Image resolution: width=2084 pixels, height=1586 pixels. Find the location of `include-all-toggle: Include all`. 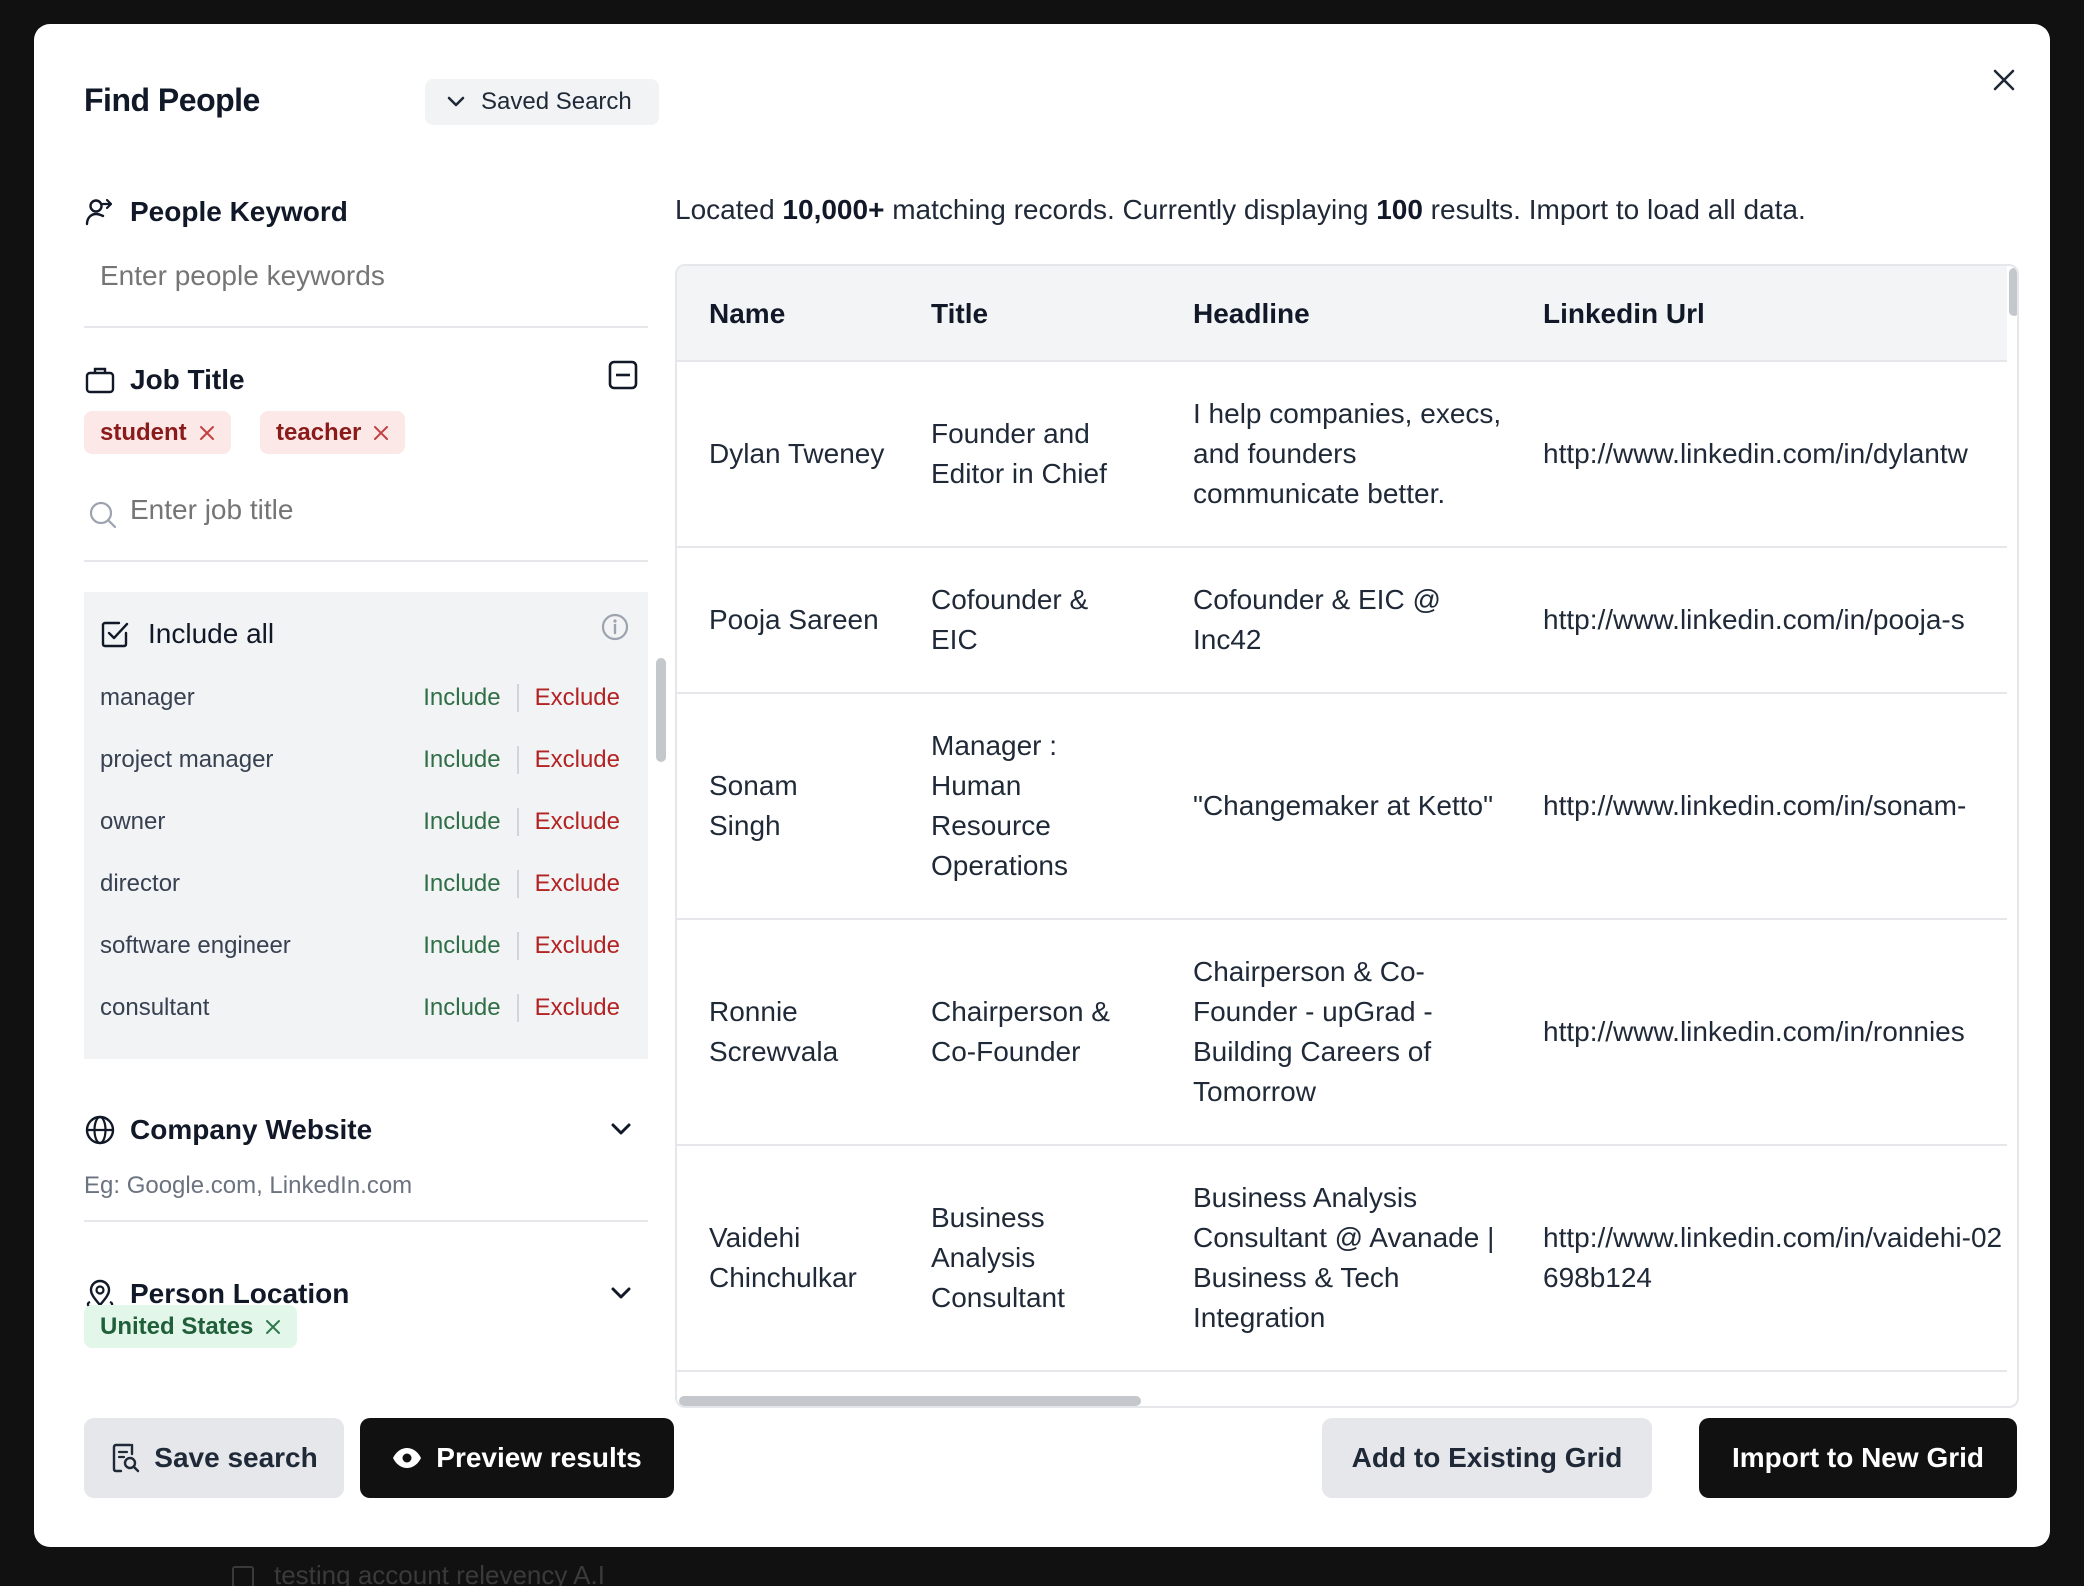

include-all-toggle: Include all is located at coordinates (187, 634).